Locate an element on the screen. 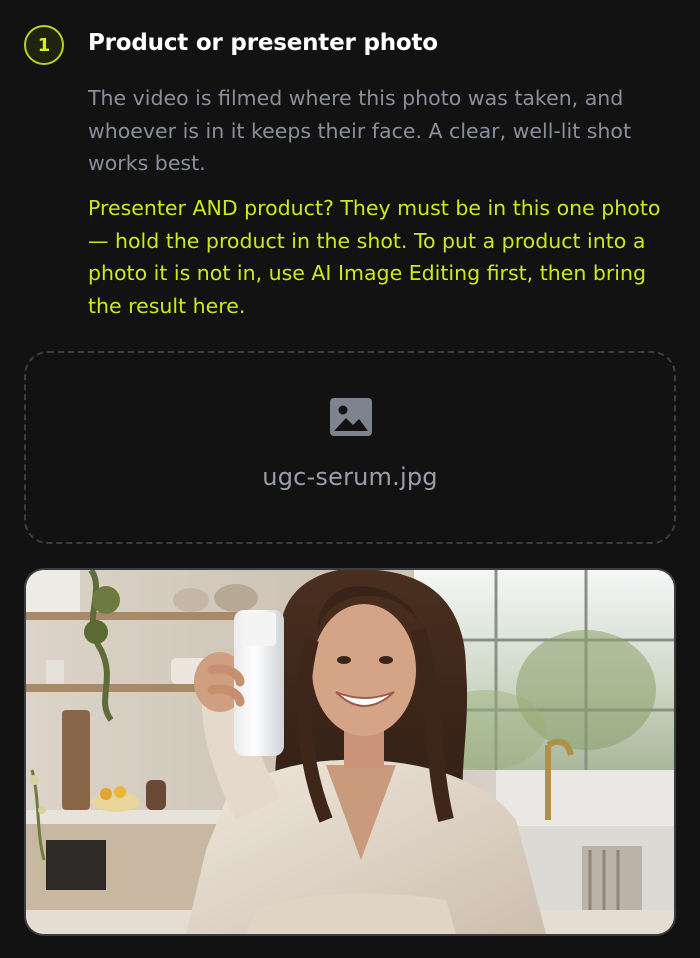  step-number-badge: 1 is located at coordinates (44, 45).